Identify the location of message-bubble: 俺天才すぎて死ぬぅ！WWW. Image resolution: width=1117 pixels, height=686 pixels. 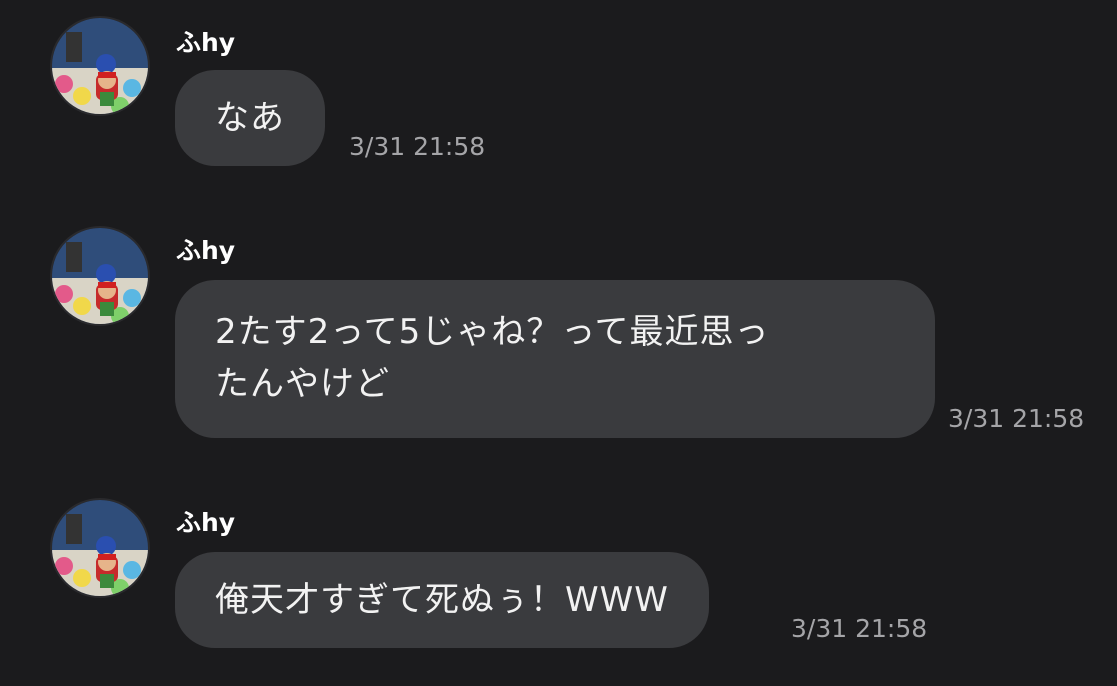
(442, 600).